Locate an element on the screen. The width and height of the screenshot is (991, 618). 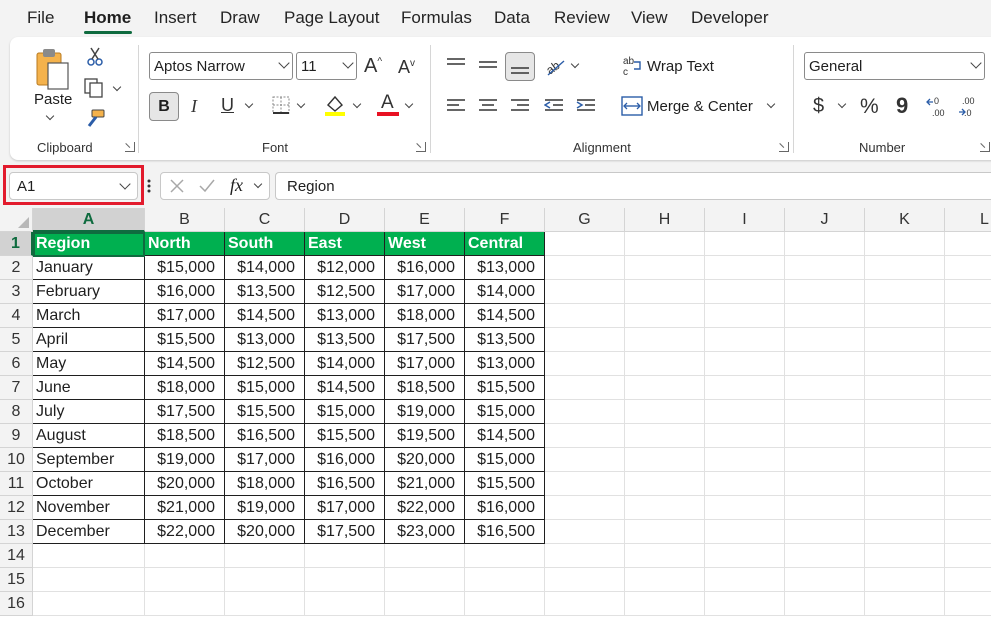
alignment-launcher-icon is located at coordinates (784, 147).